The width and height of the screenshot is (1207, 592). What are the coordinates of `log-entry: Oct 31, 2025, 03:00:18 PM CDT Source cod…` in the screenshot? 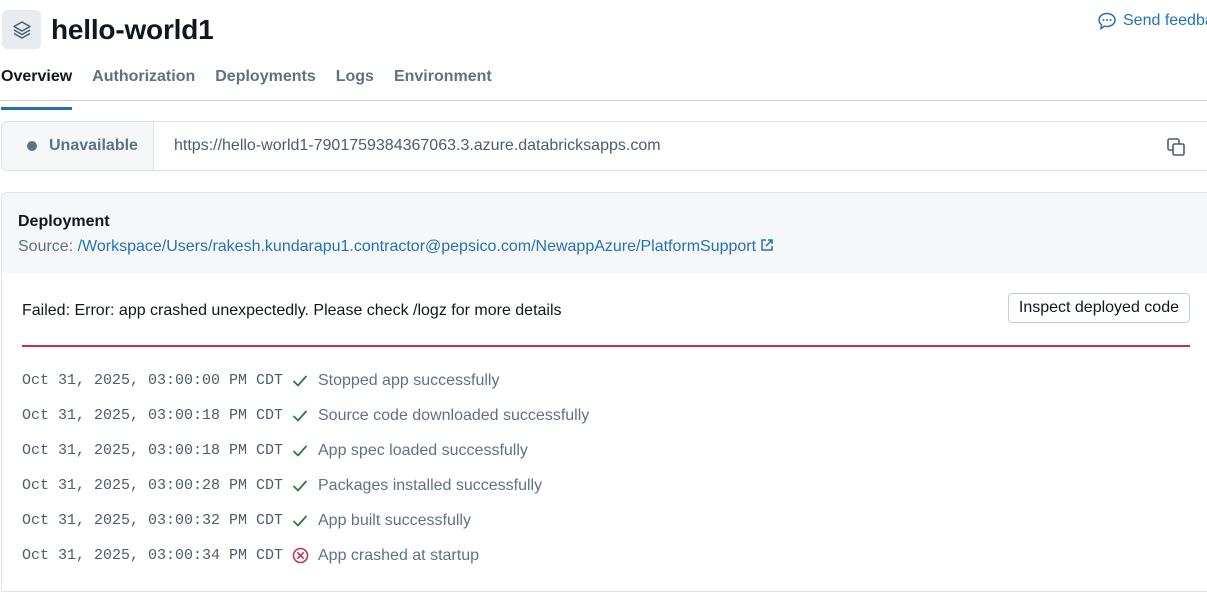 It's located at (305, 415).